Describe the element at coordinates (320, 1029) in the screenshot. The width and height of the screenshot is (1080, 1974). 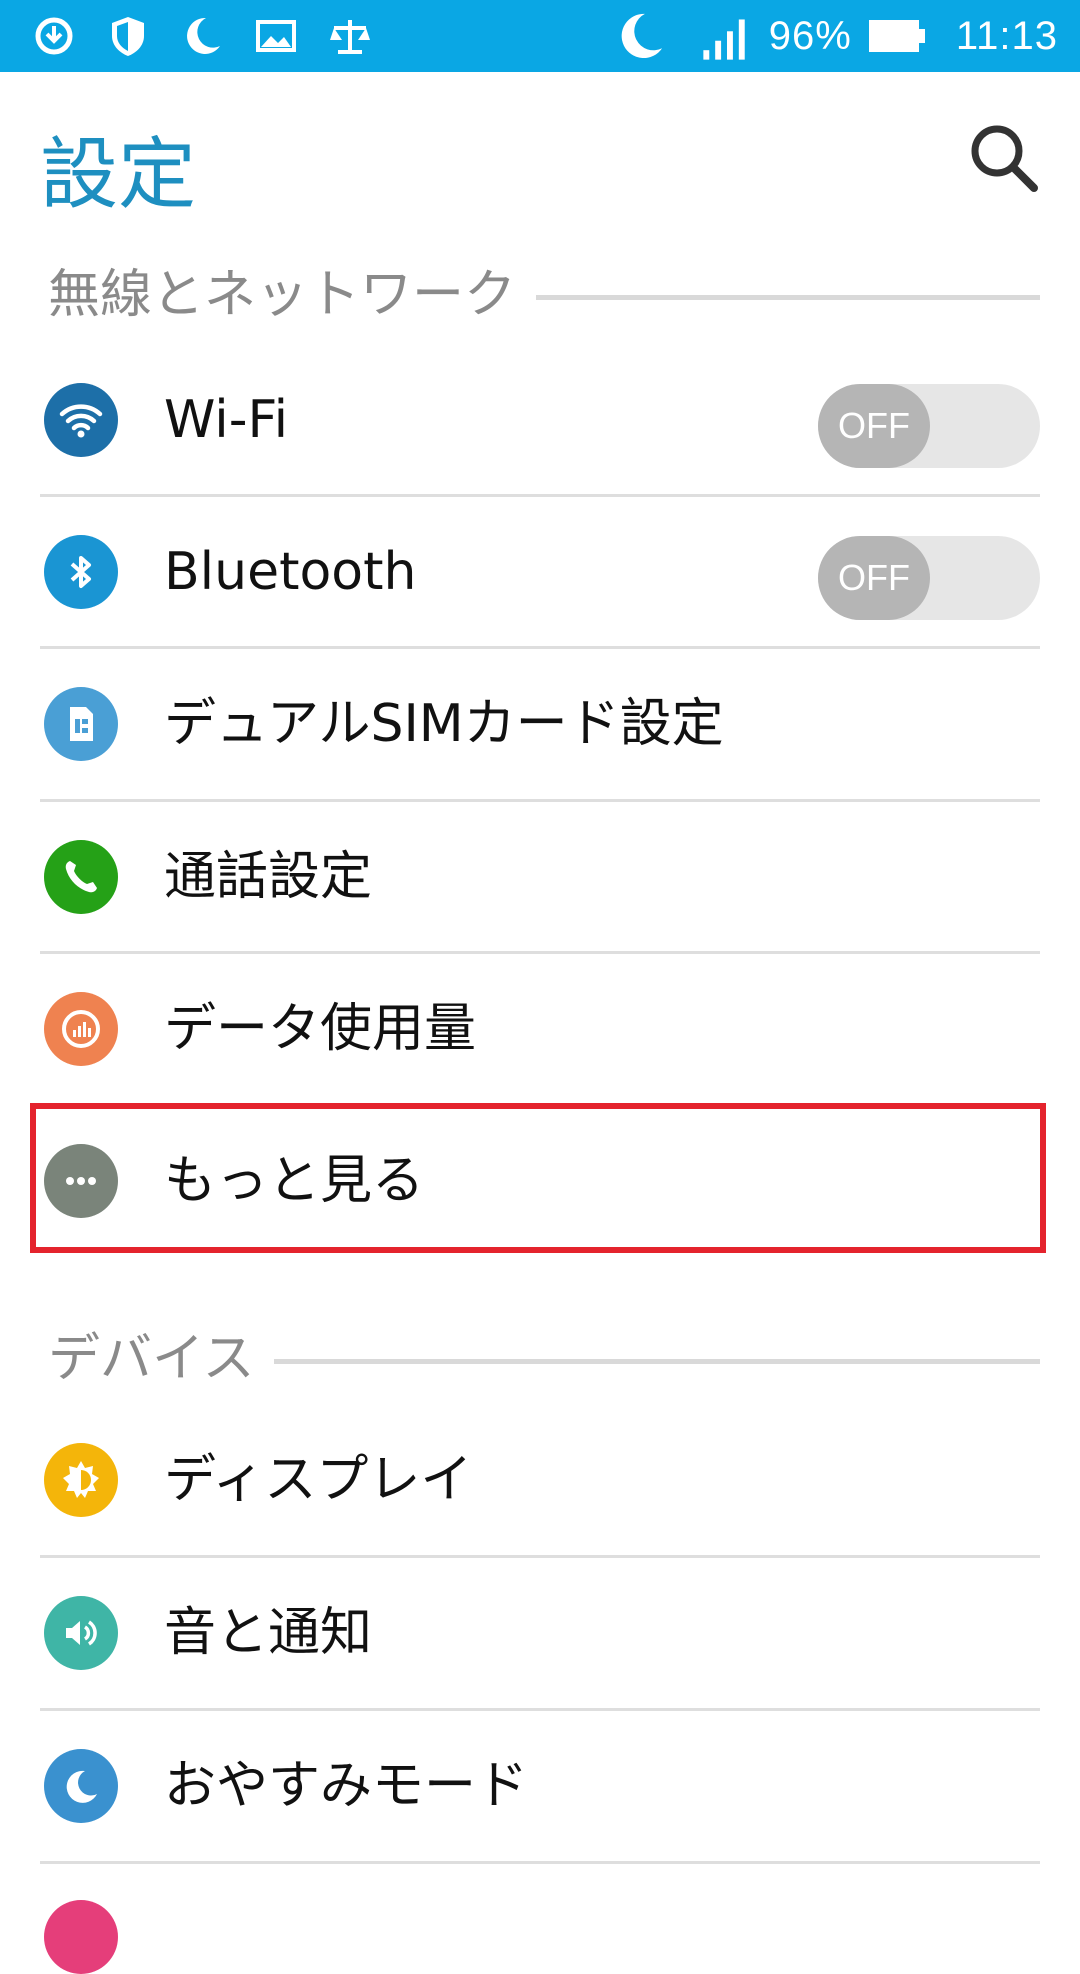
I see `settings-item-label: データ使用量` at that location.